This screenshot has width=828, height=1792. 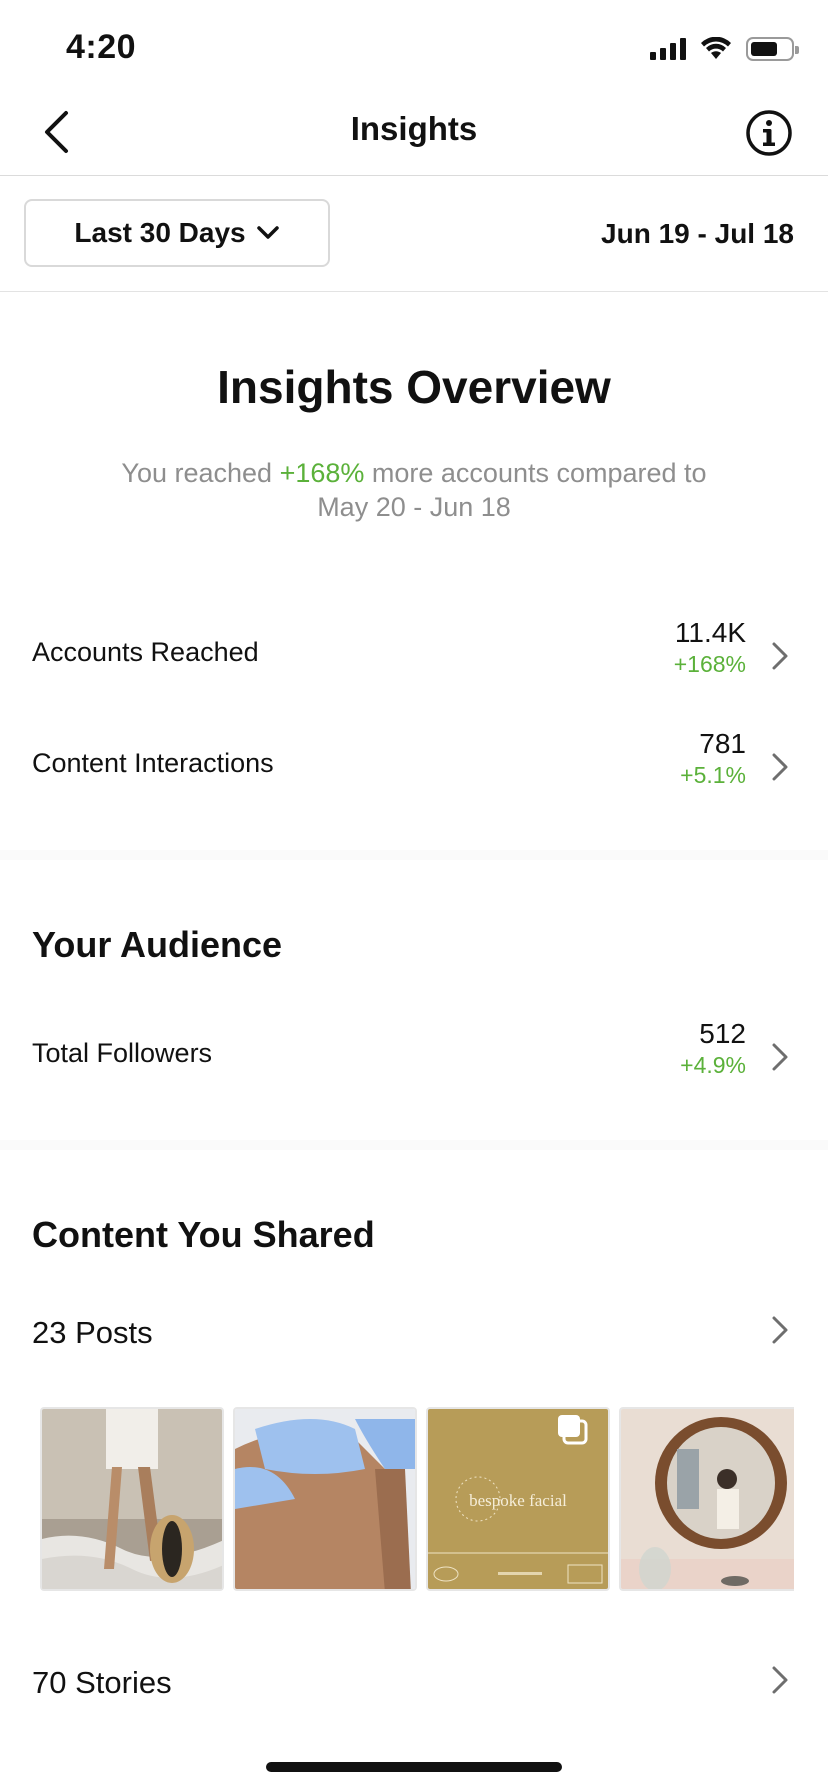 I want to click on metric-values: 781 +5.1%, so click(x=713, y=759).